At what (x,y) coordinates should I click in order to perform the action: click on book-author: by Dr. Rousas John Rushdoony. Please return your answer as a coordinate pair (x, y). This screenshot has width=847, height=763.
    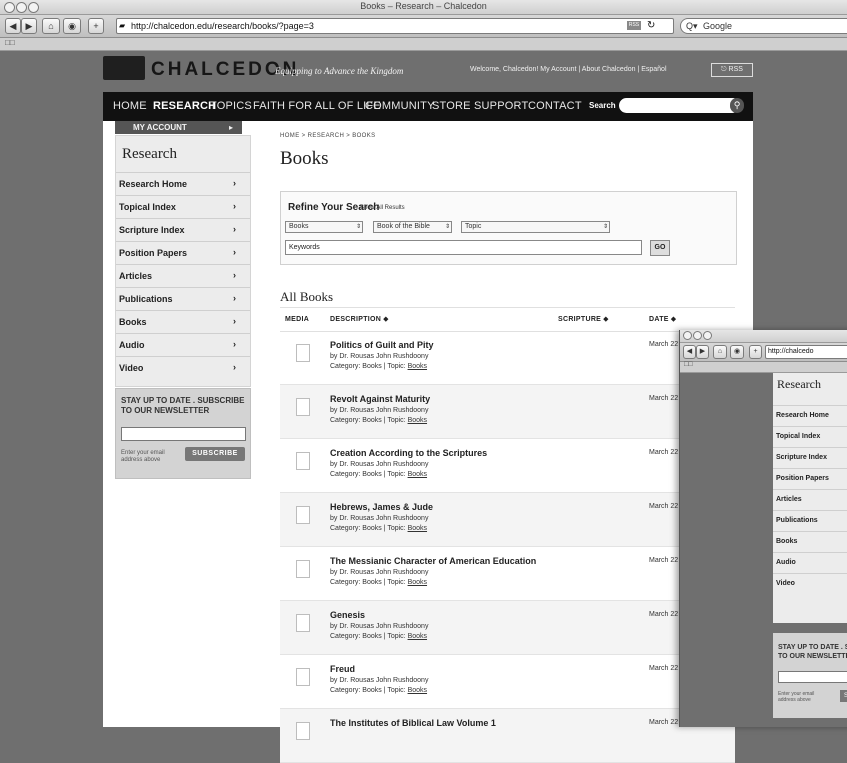
    Looking at the image, I should click on (379, 518).